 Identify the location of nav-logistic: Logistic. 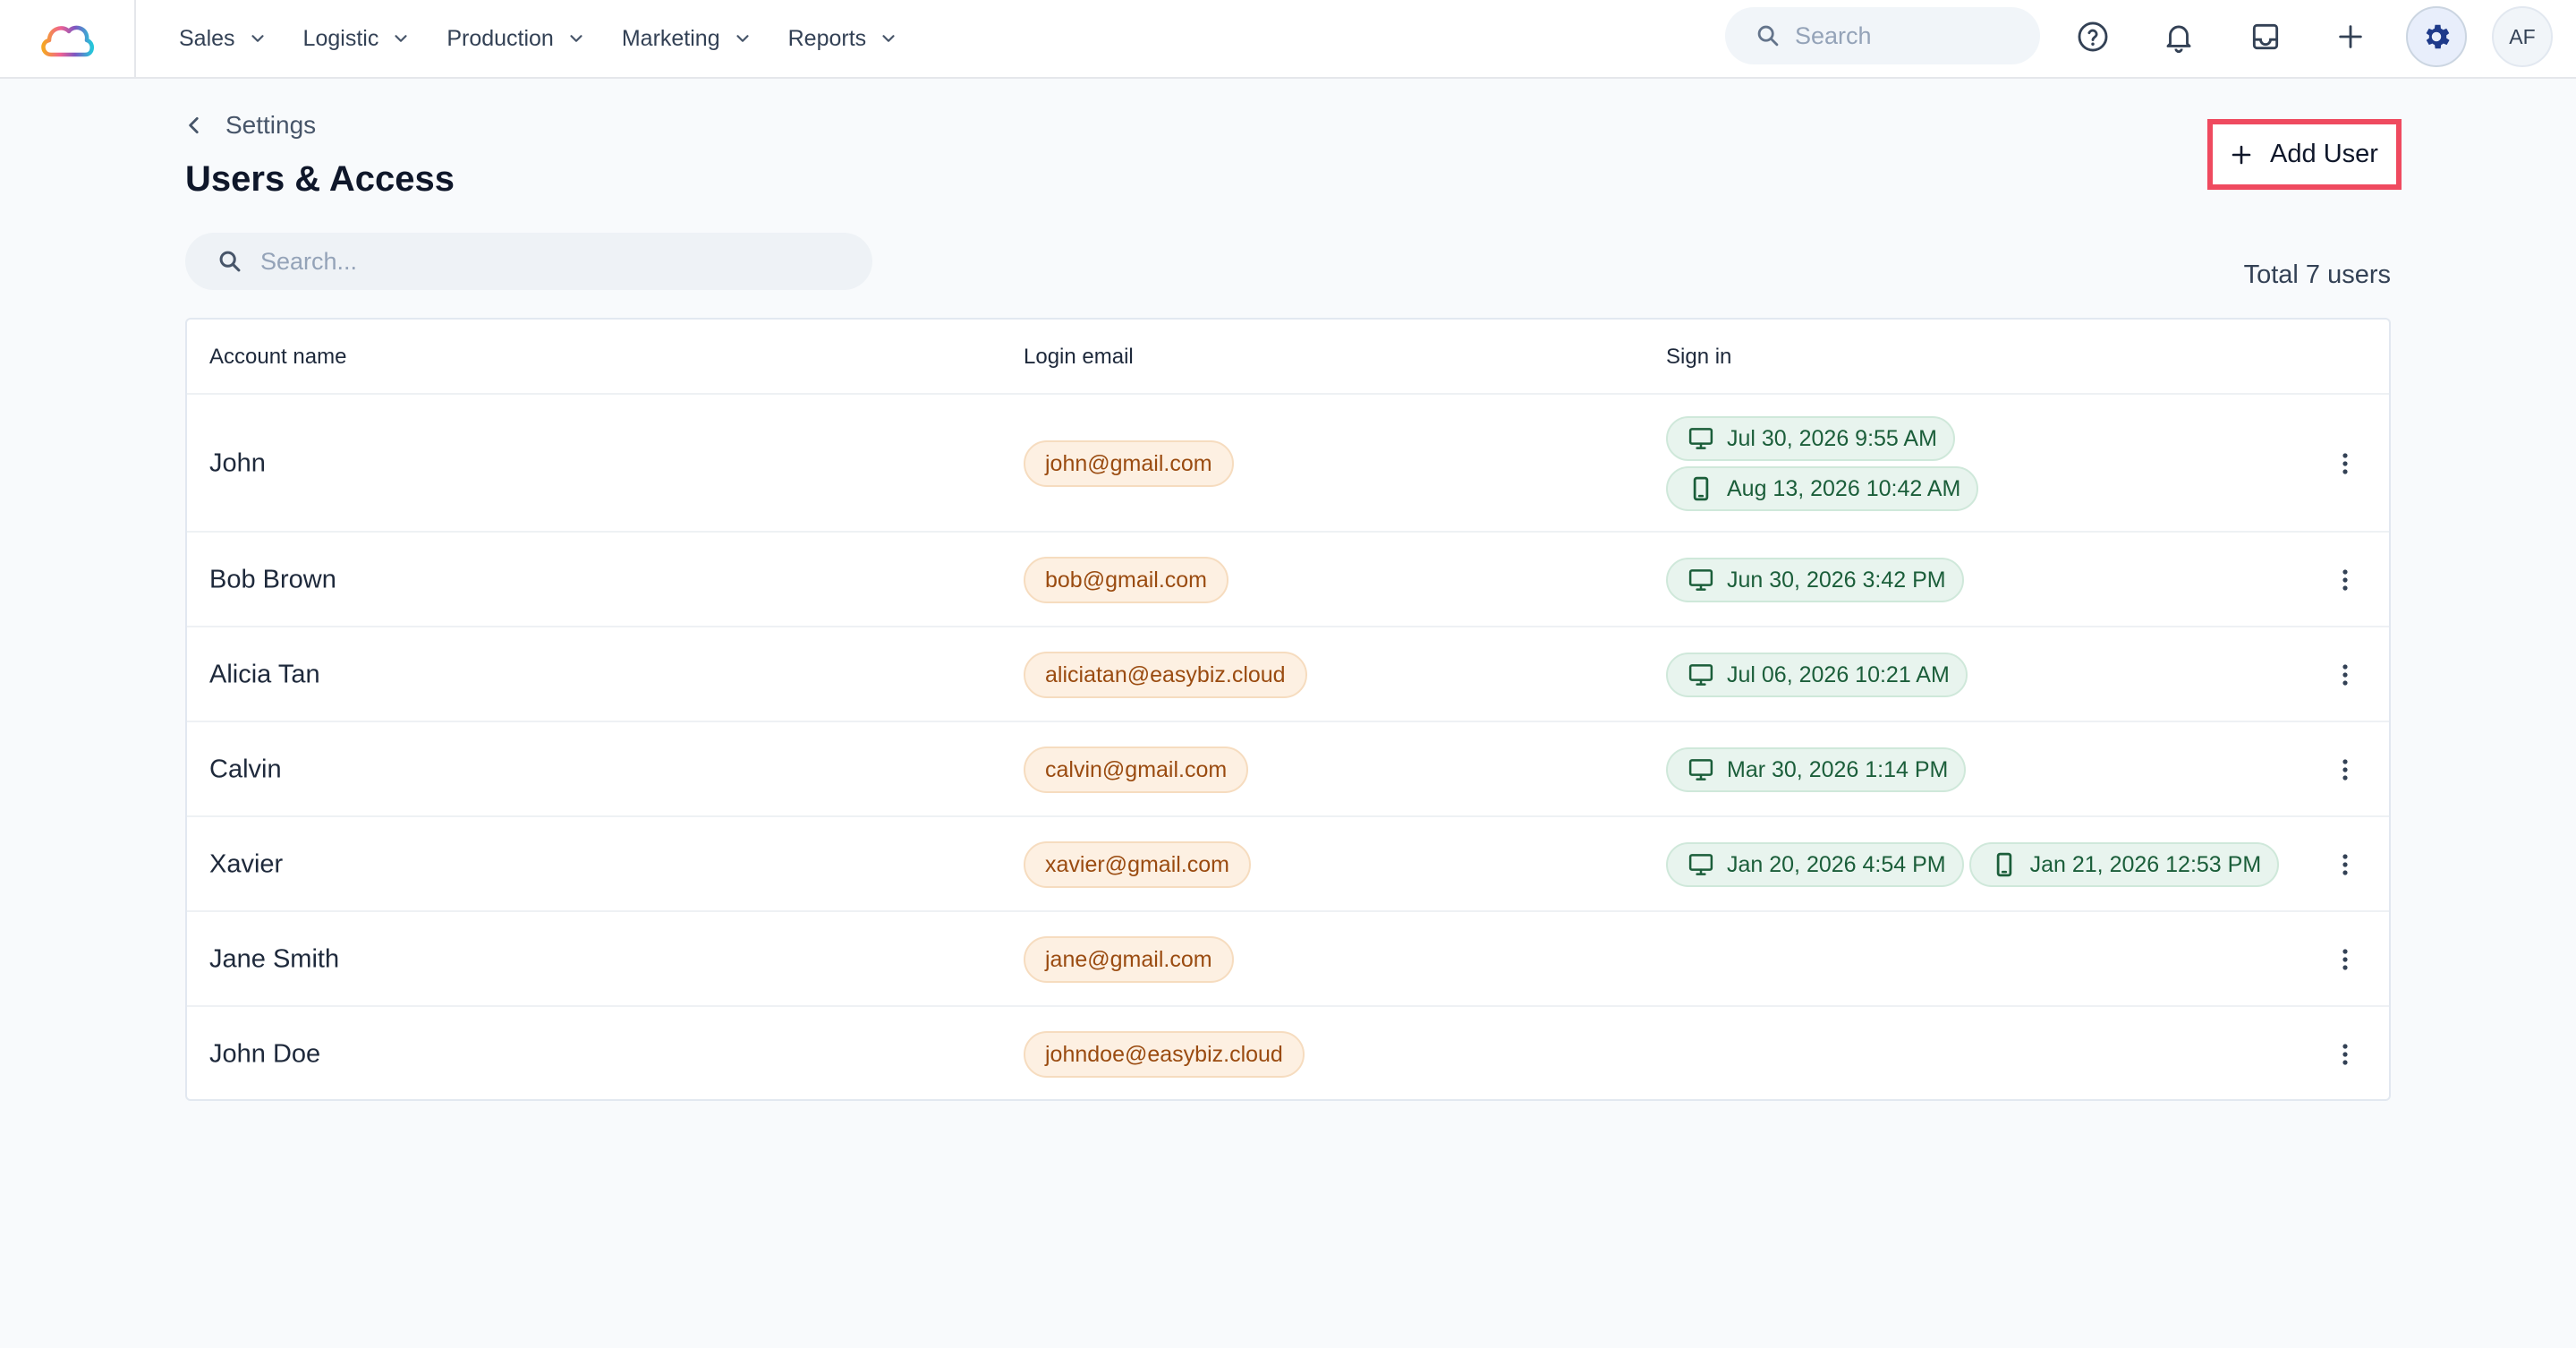
(357, 38).